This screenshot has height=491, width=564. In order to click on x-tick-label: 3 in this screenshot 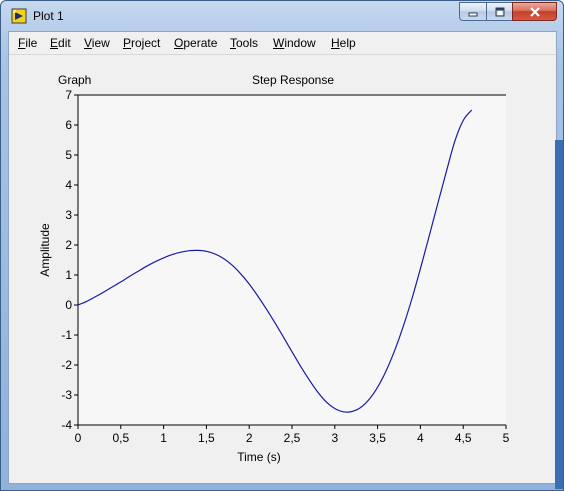, I will do `click(334, 438)`.